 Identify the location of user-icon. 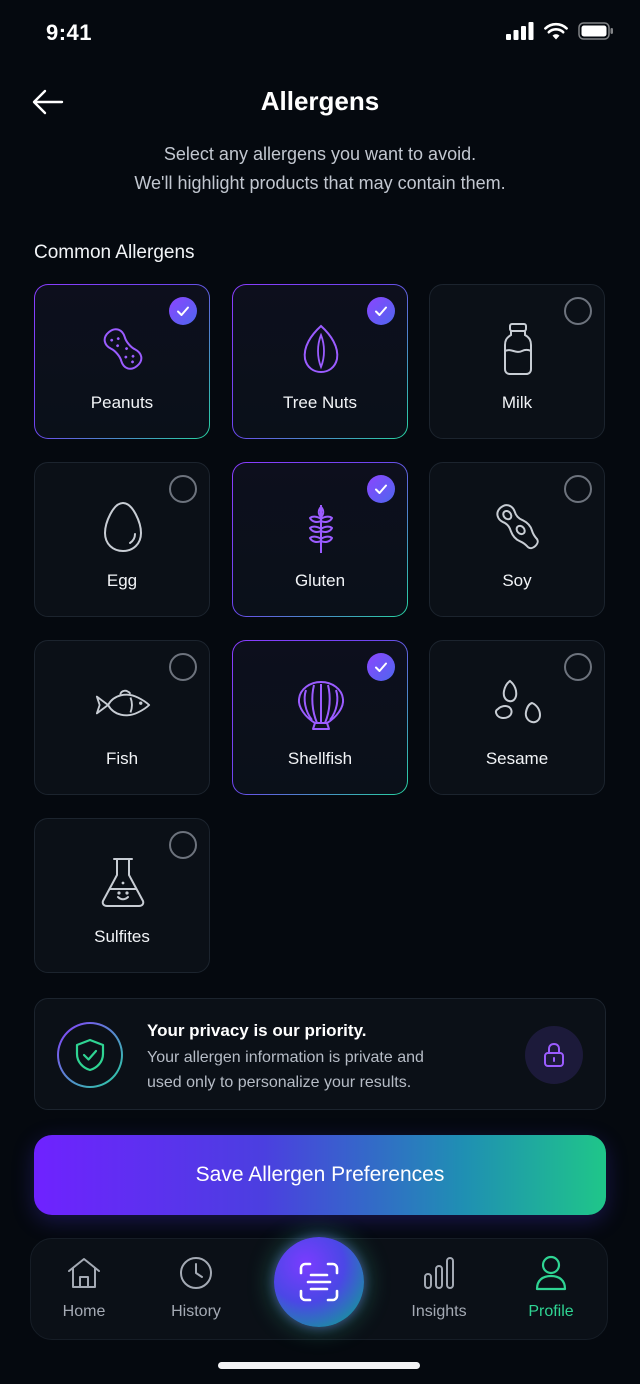
(551, 1273).